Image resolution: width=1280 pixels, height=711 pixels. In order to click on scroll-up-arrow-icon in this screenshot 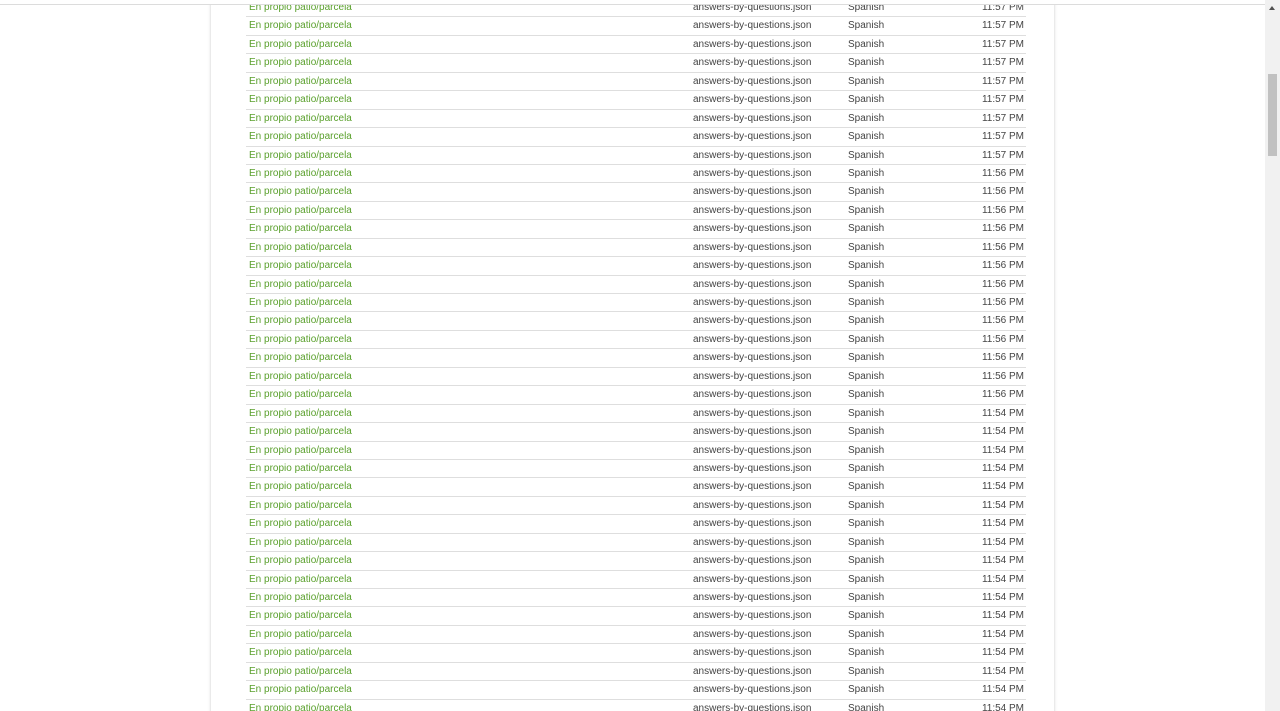, I will do `click(1272, 7)`.